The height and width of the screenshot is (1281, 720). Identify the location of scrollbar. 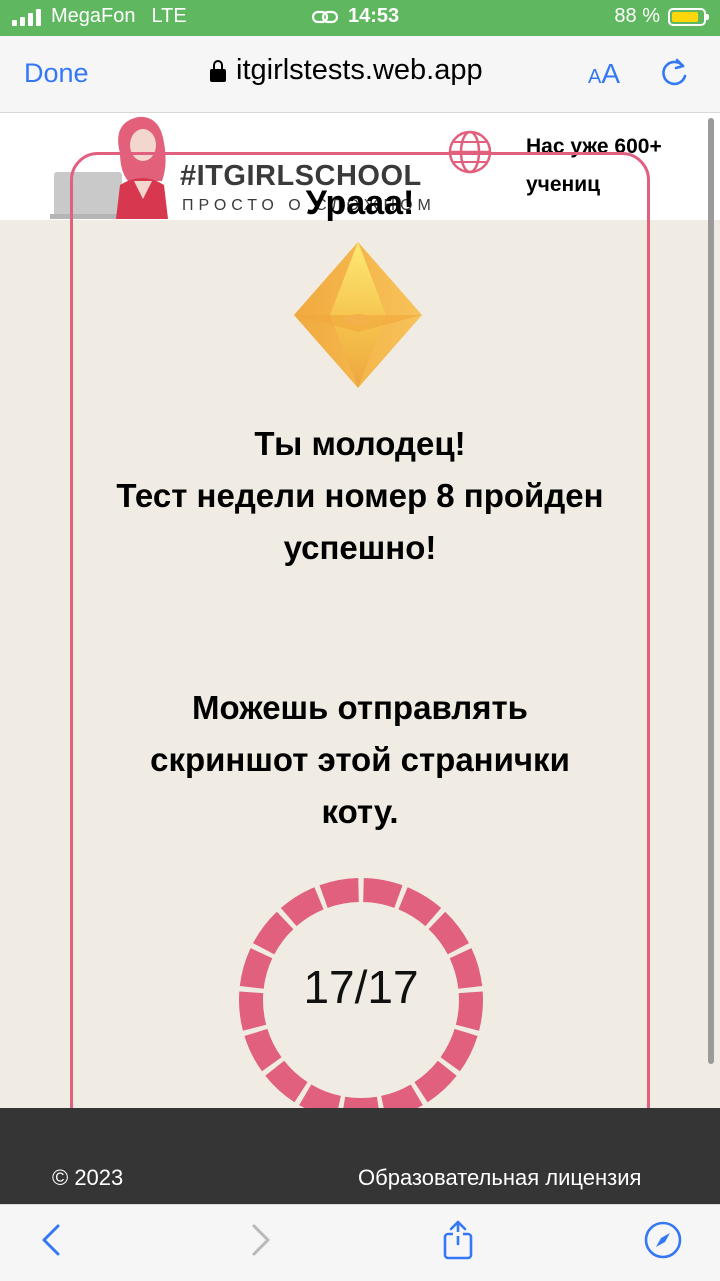
(711, 591).